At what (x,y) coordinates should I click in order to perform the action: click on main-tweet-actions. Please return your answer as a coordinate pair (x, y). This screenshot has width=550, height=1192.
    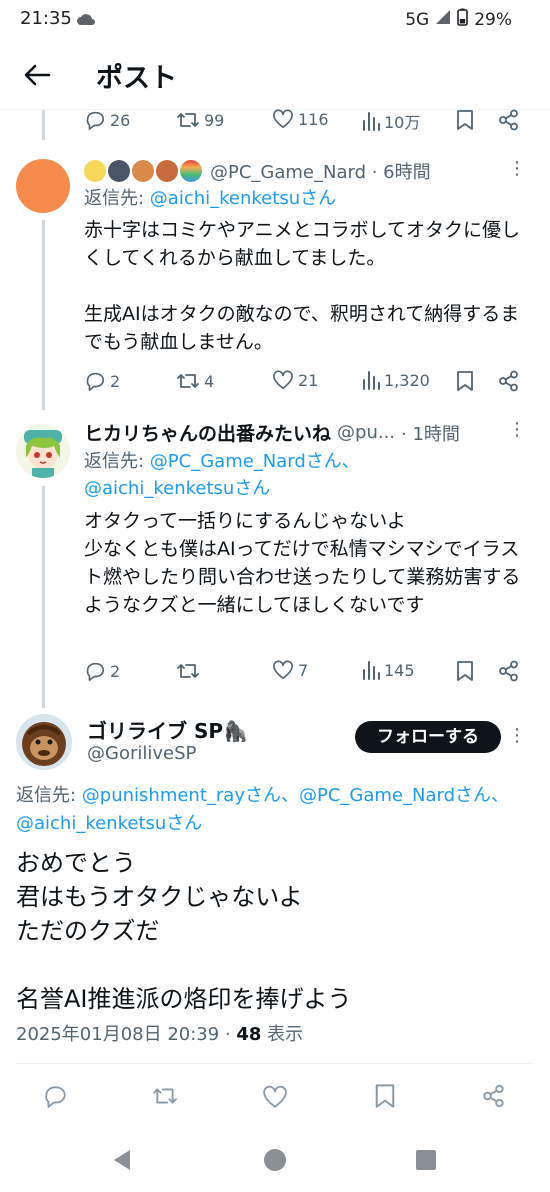
    Looking at the image, I should click on (275, 1097).